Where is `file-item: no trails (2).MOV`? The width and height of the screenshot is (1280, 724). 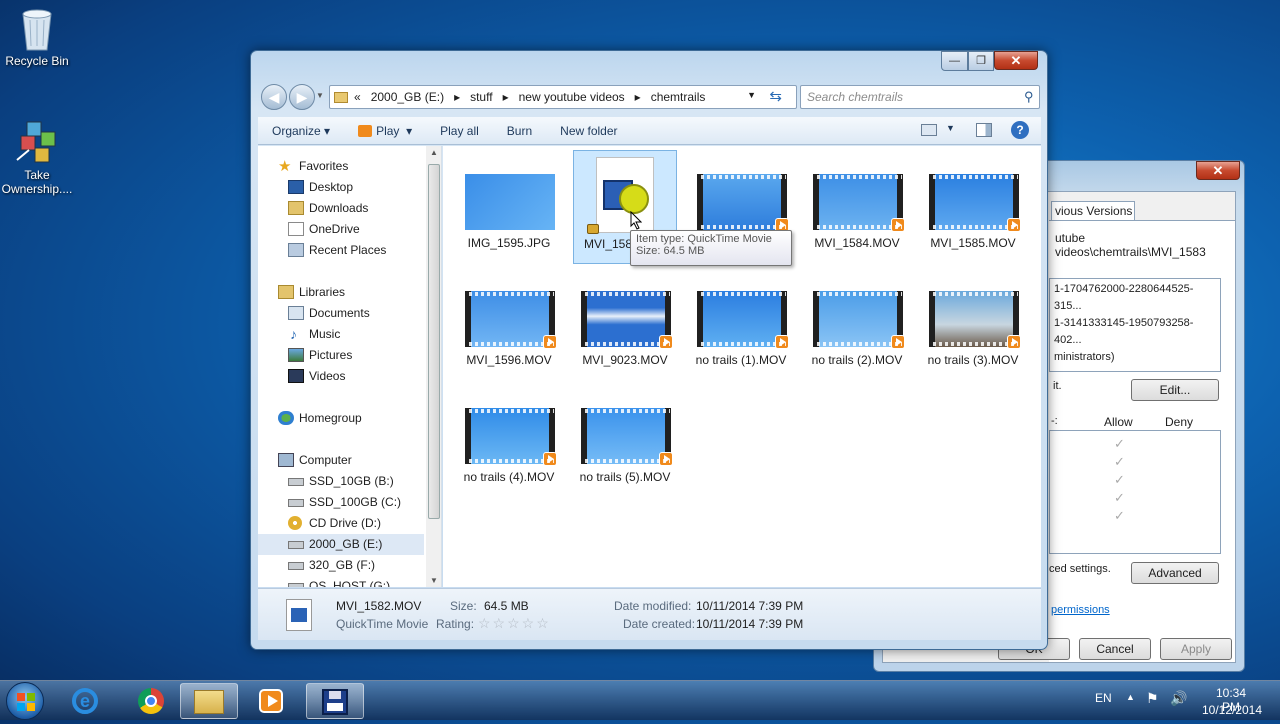 file-item: no trails (2).MOV is located at coordinates (857, 324).